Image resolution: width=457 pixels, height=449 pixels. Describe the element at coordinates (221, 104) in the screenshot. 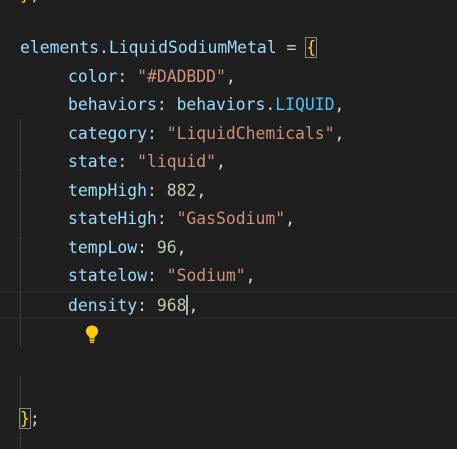

I see `value-object: behaviors` at that location.